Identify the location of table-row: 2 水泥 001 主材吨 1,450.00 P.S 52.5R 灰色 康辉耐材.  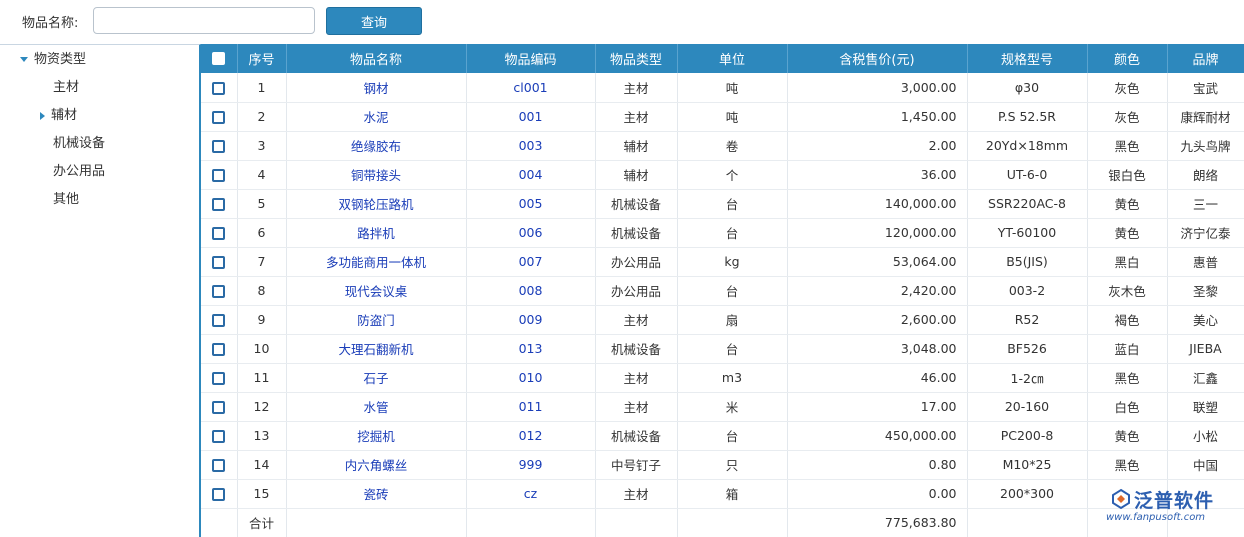
(722, 117).